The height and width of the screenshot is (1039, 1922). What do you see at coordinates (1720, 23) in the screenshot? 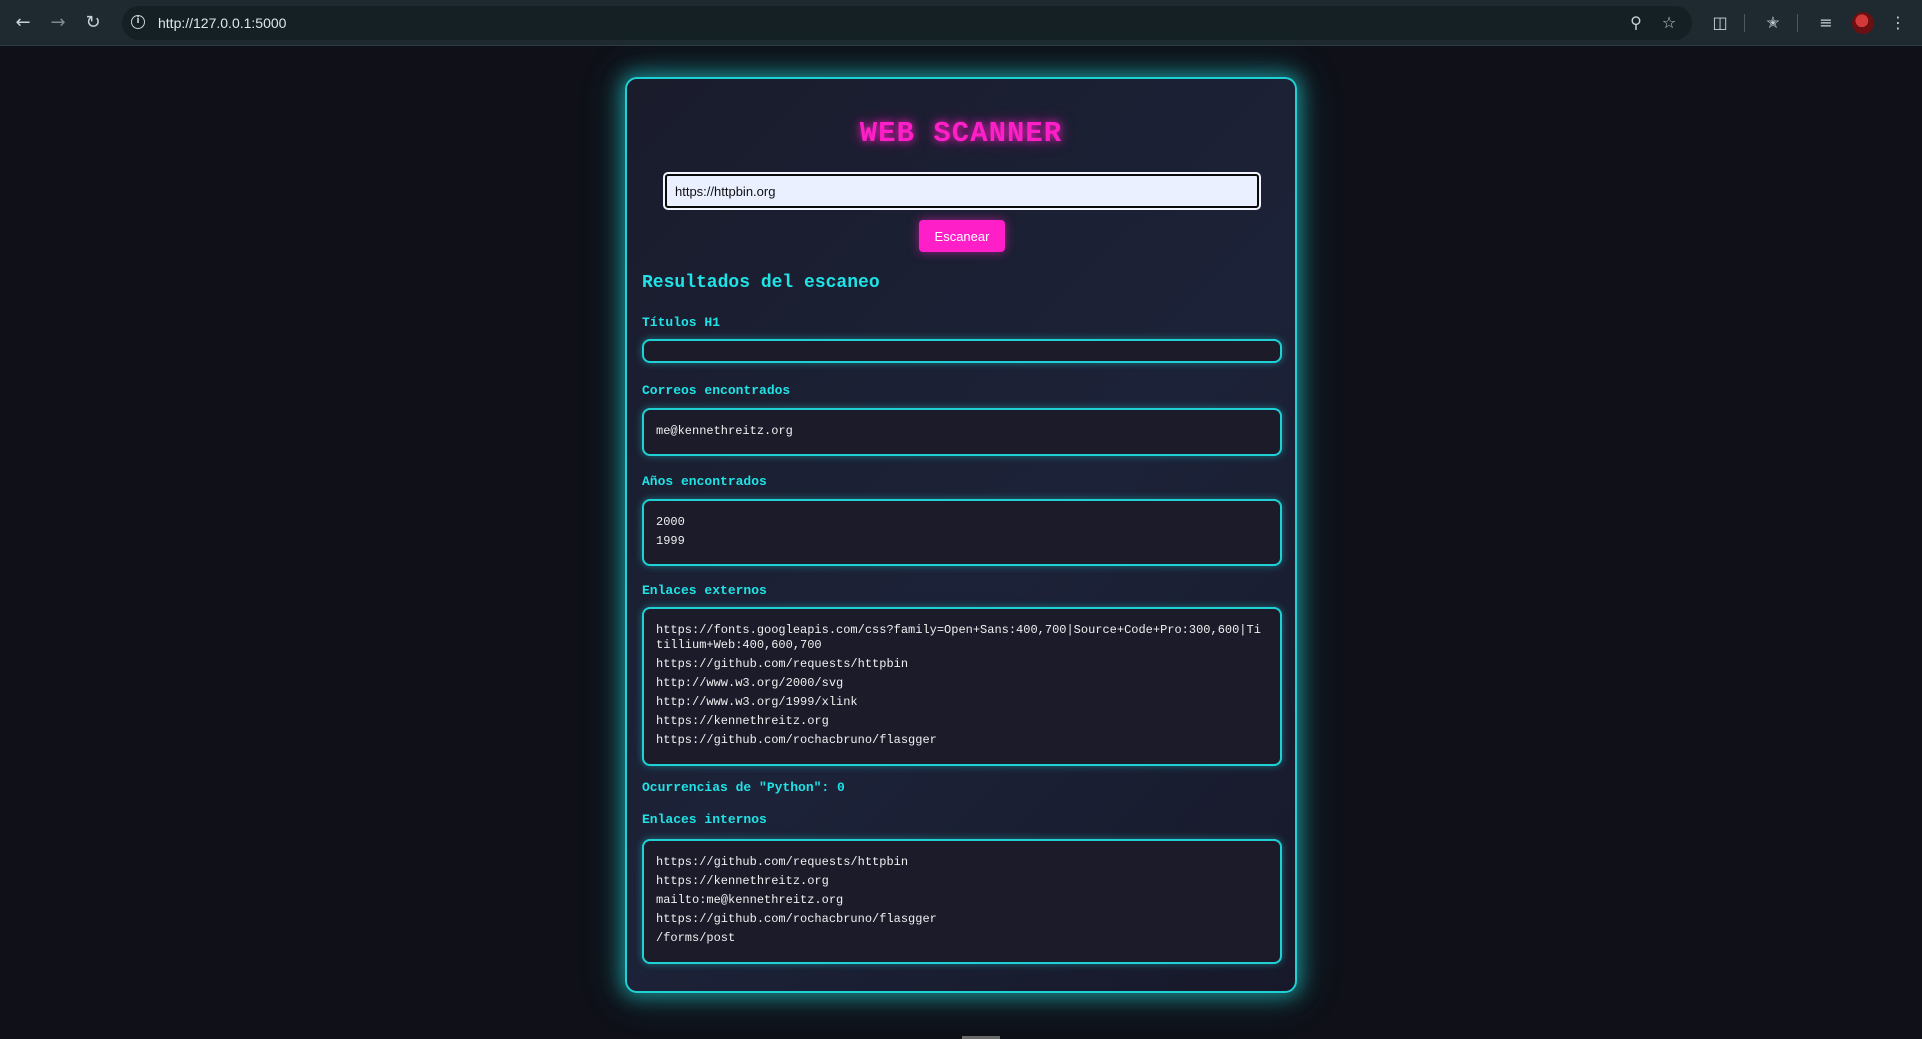
I see `puzzle-icon: ◫` at bounding box center [1720, 23].